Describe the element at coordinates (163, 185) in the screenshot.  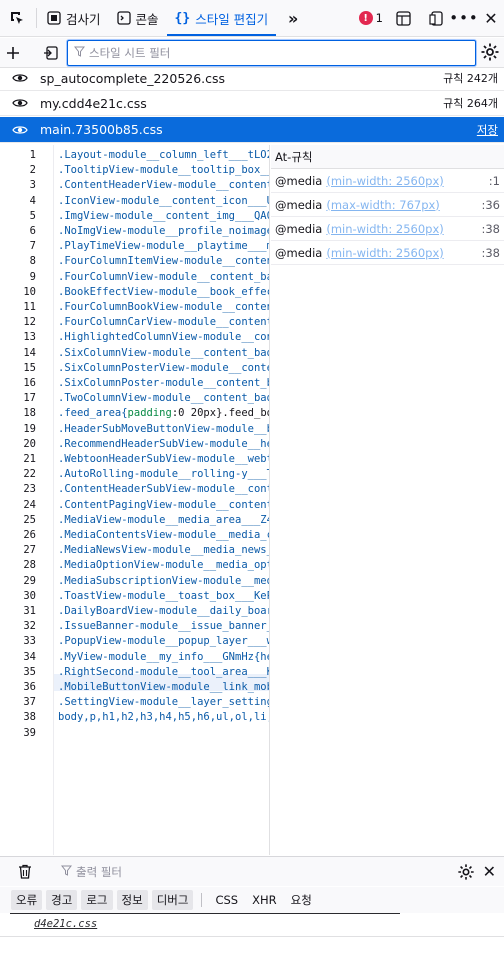
I see `code-line: .ContentHeaderView-module__content_` at that location.